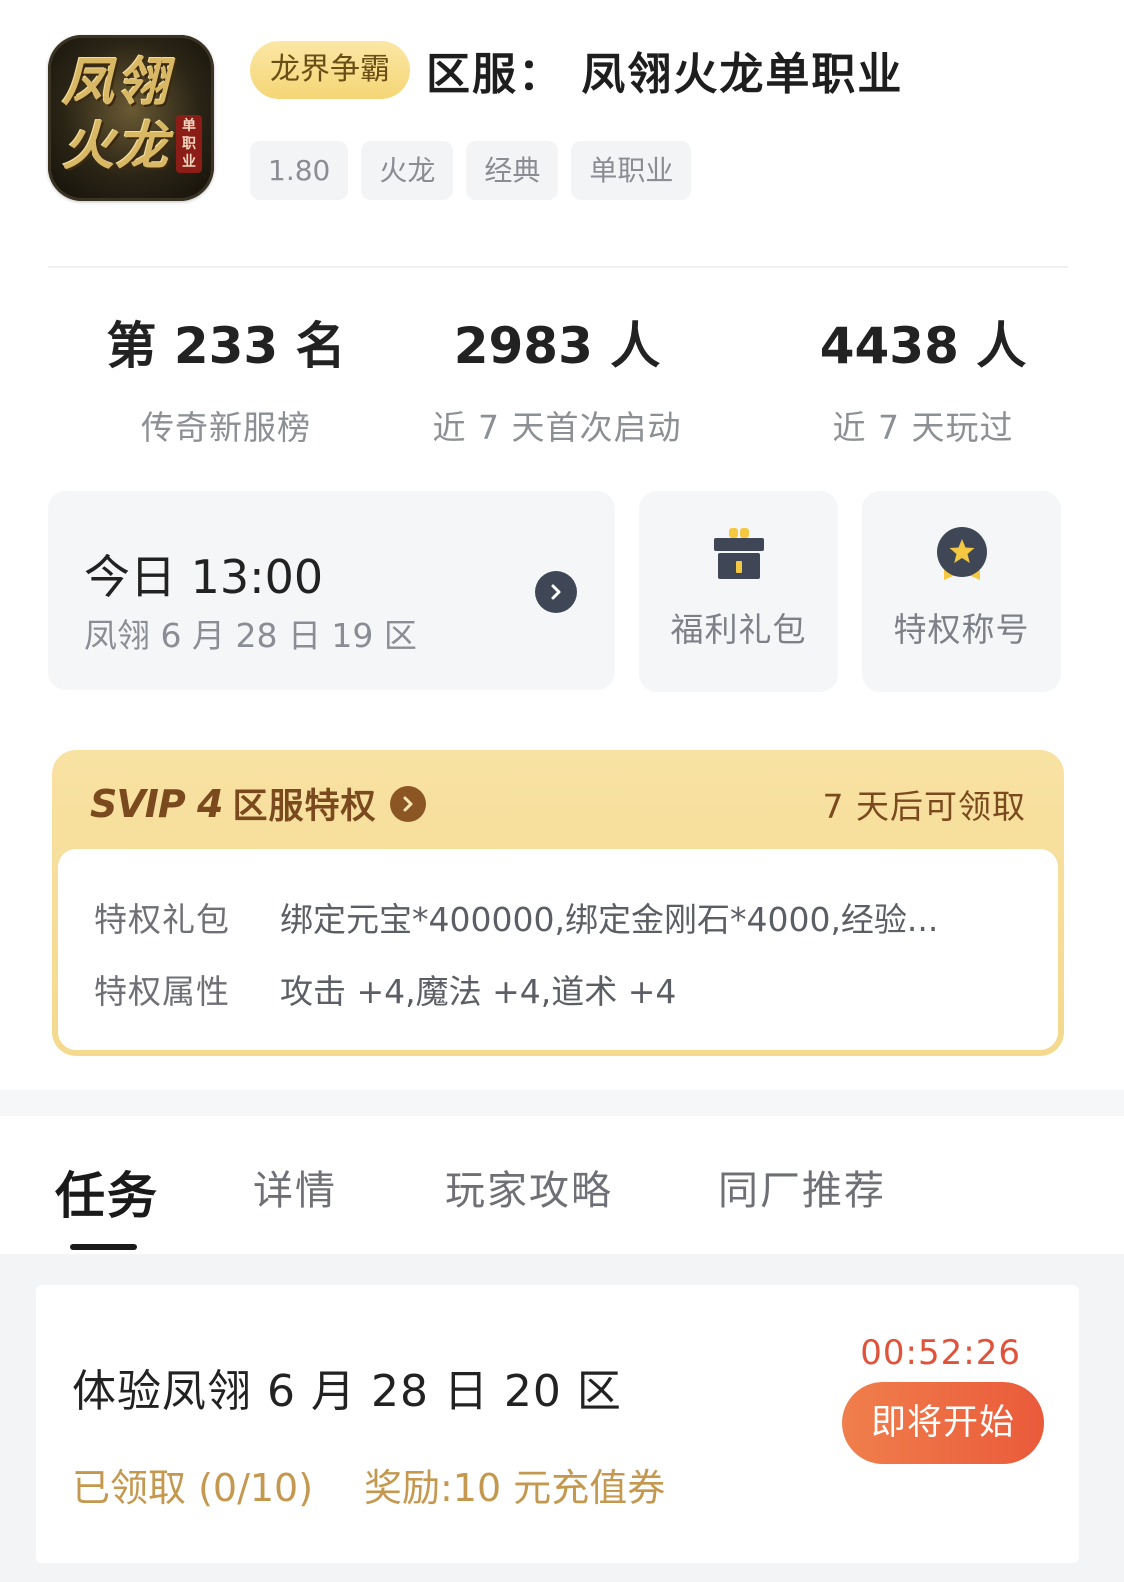 This screenshot has height=1582, width=1124. What do you see at coordinates (557, 427) in the screenshot?
I see `stat-label: 近 7 天首次启动` at bounding box center [557, 427].